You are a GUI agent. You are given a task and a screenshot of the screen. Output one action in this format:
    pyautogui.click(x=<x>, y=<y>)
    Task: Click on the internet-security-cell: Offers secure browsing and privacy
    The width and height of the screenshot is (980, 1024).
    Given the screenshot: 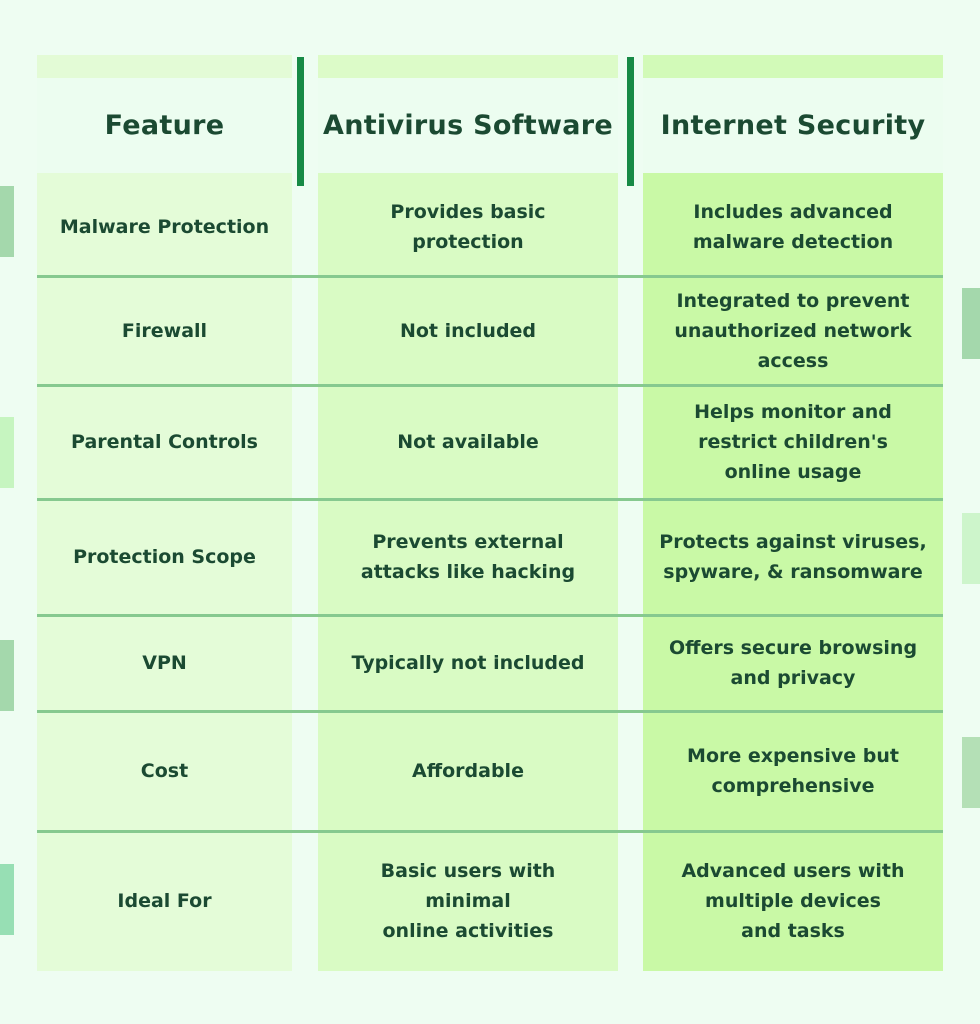 What is the action you would take?
    pyautogui.click(x=793, y=663)
    